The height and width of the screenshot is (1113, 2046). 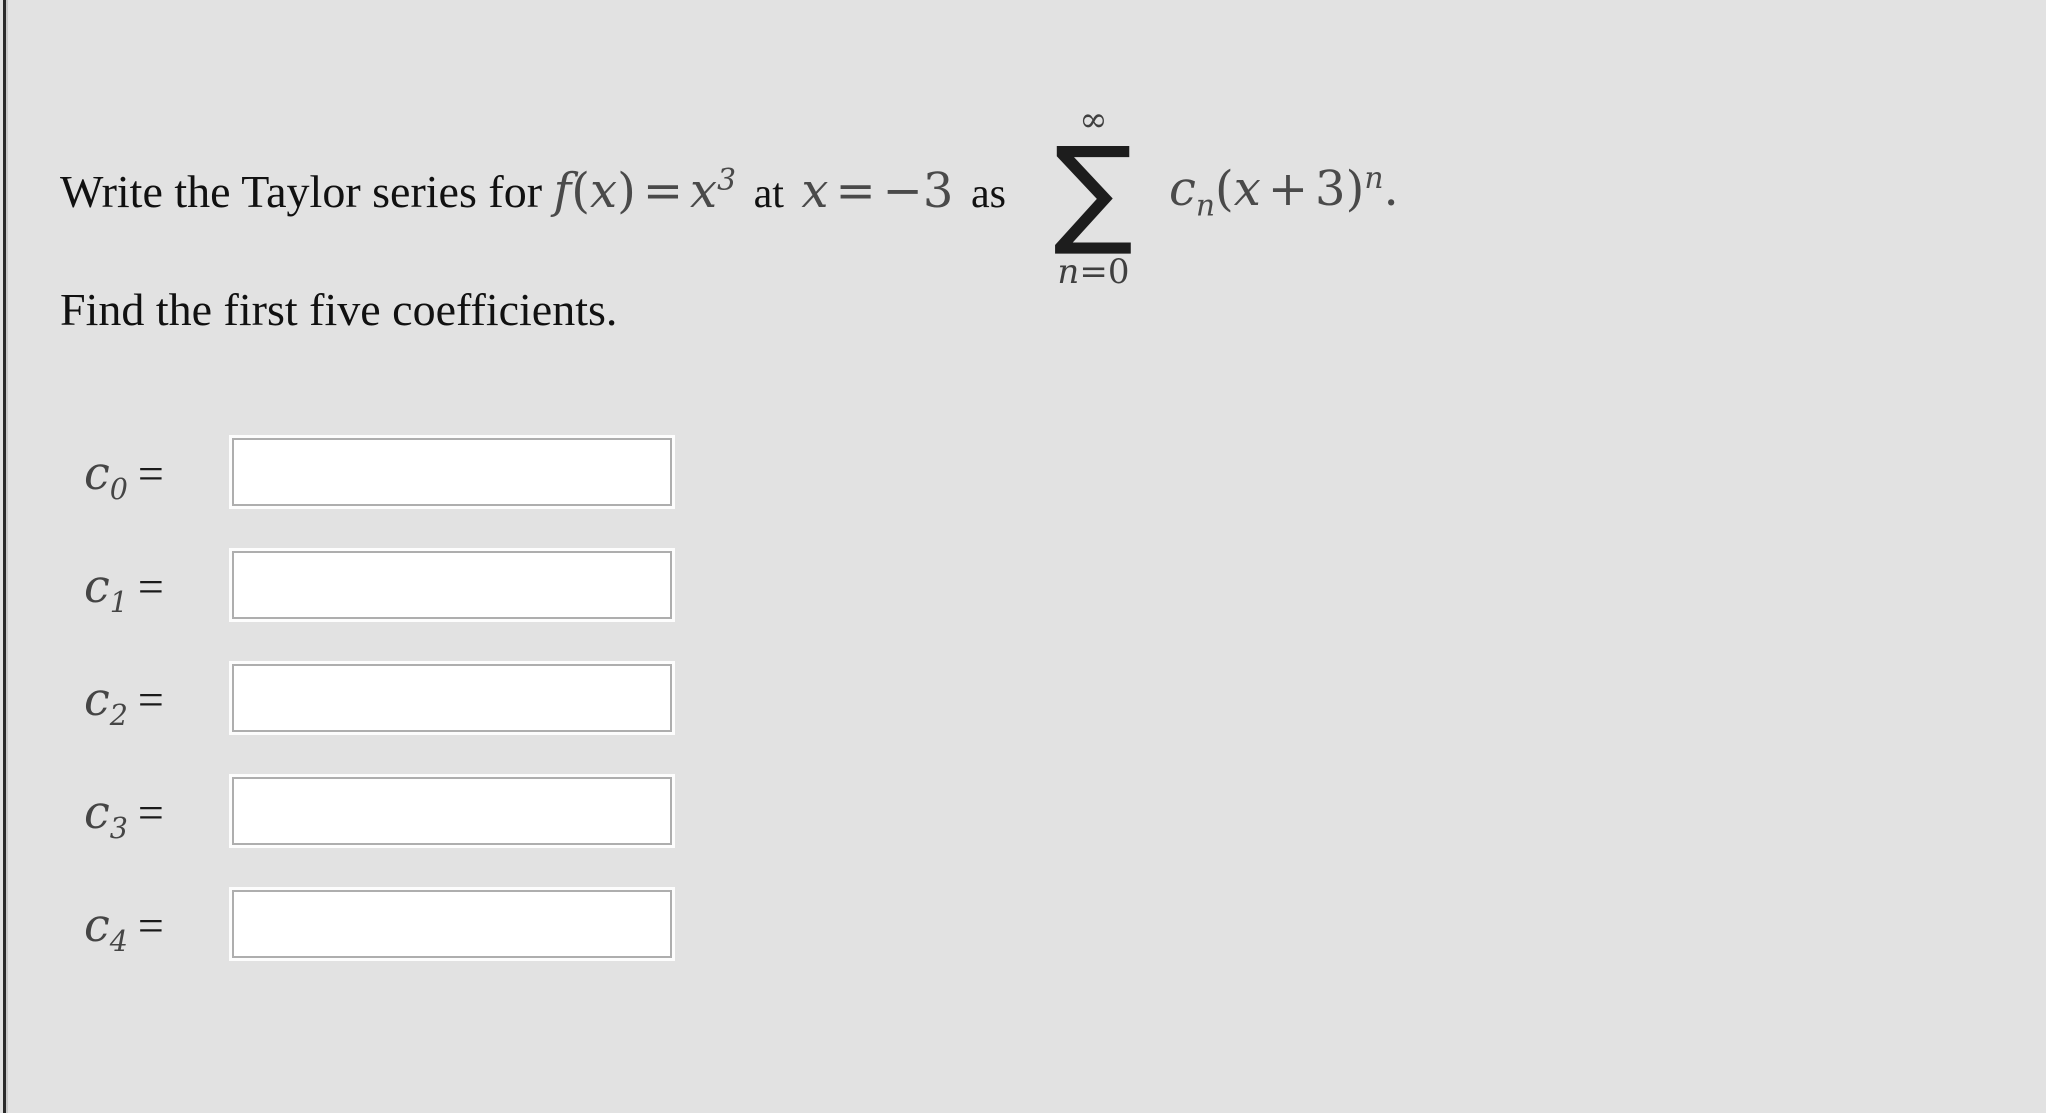 What do you see at coordinates (1247, 188) in the screenshot?
I see `term-variable-x: x` at bounding box center [1247, 188].